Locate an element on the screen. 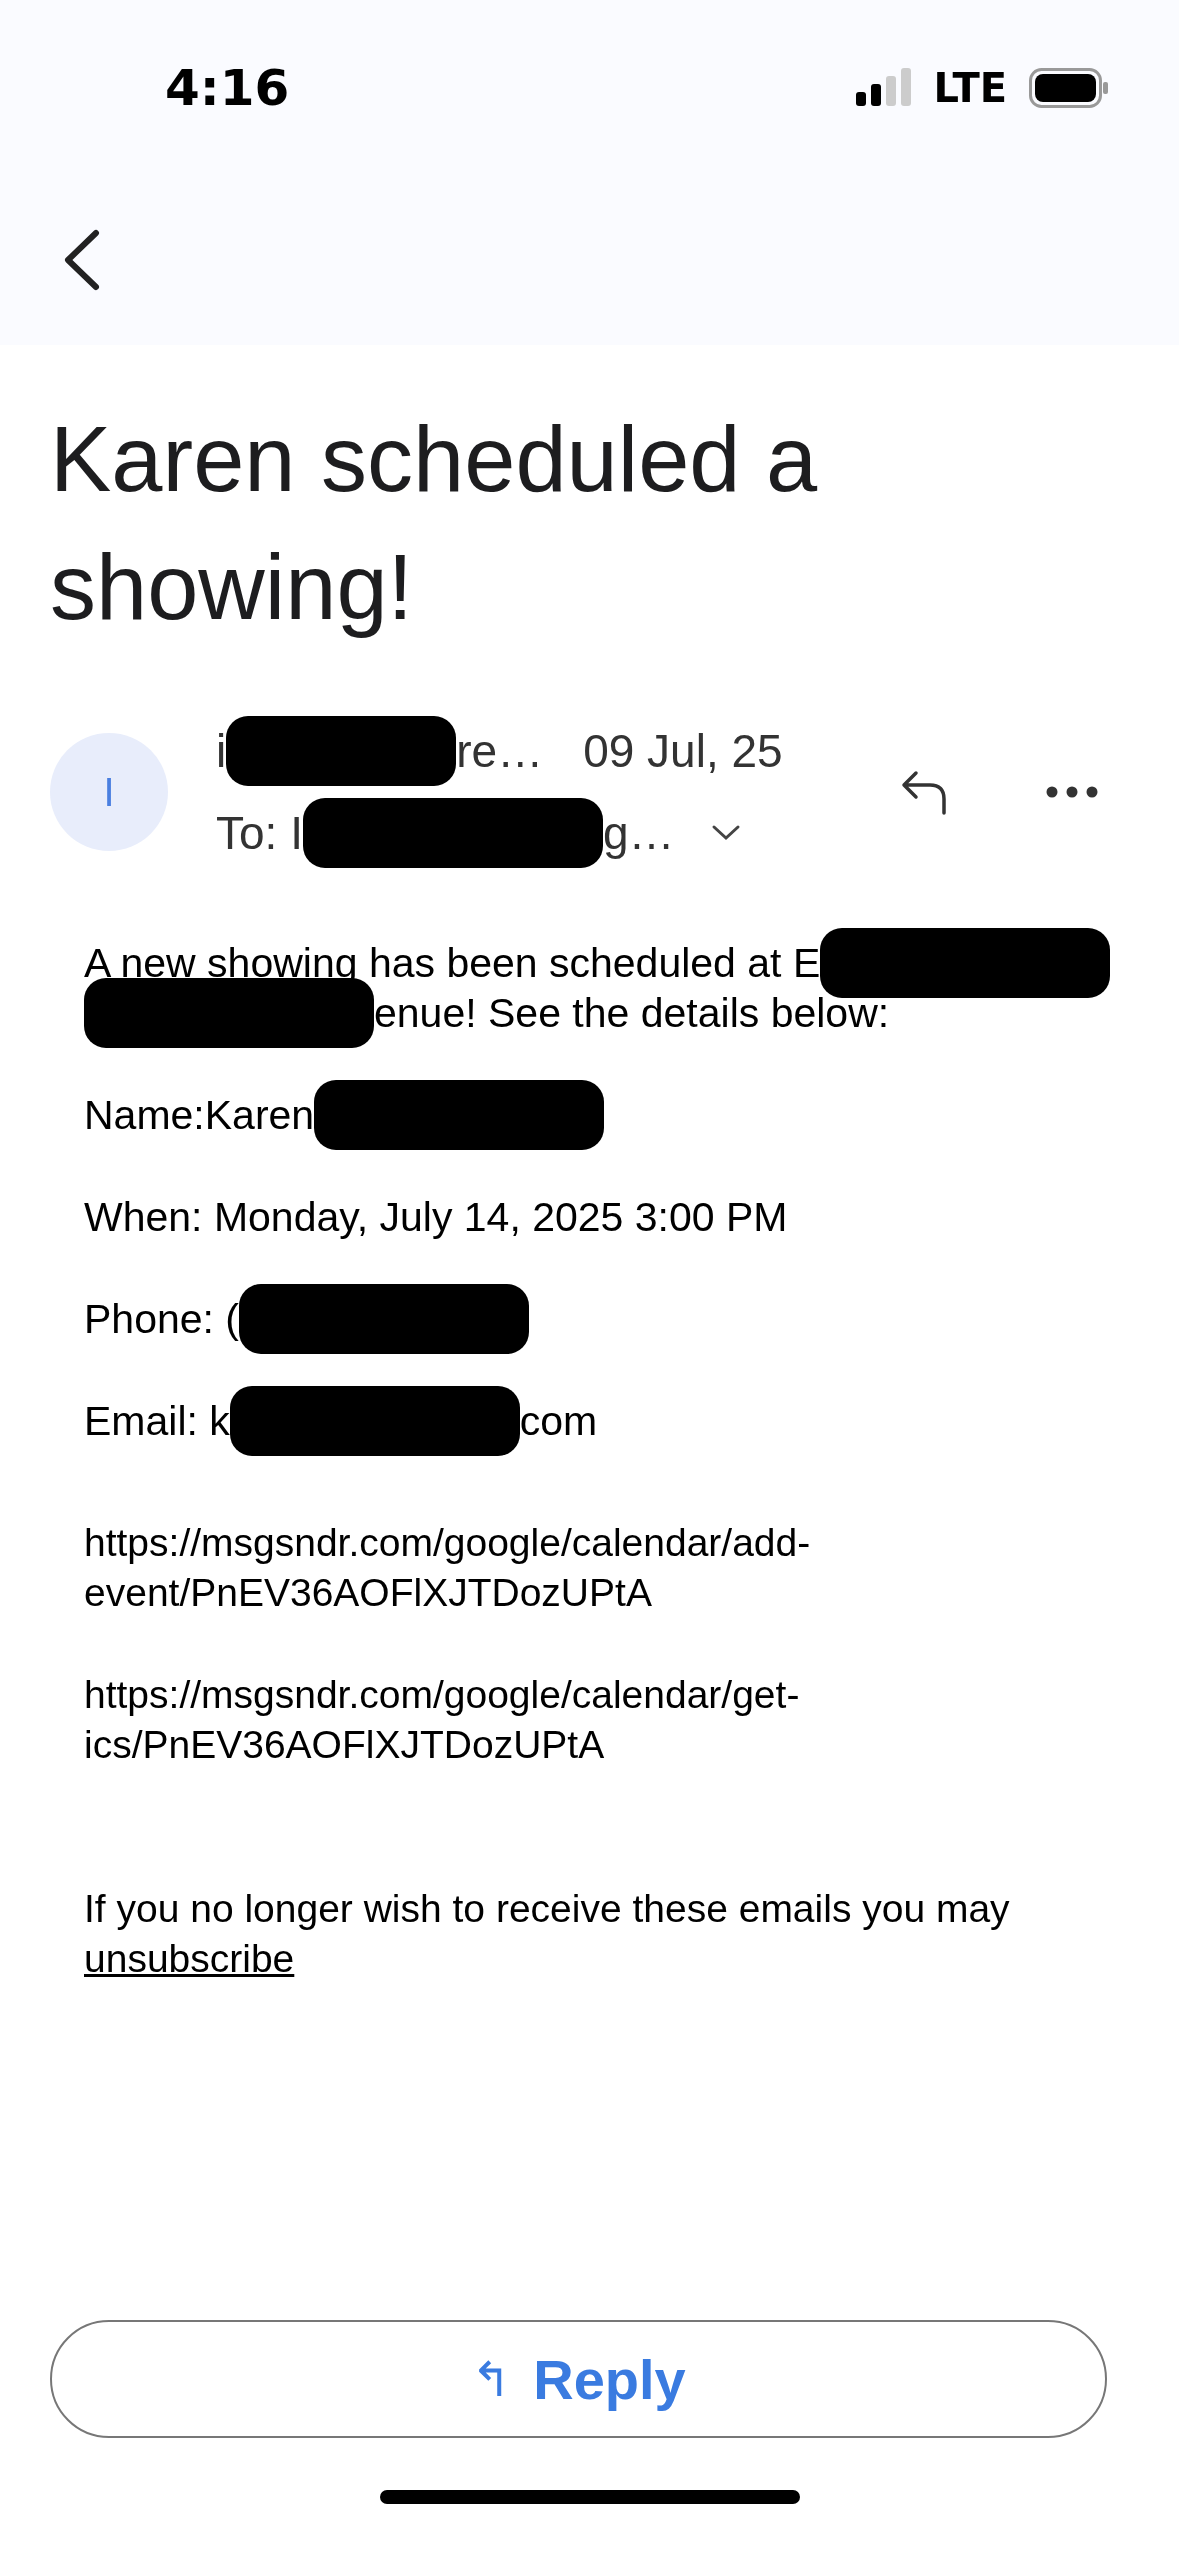 The image size is (1179, 2556). email-subject: Karen scheduled a showing! is located at coordinates (434, 523).